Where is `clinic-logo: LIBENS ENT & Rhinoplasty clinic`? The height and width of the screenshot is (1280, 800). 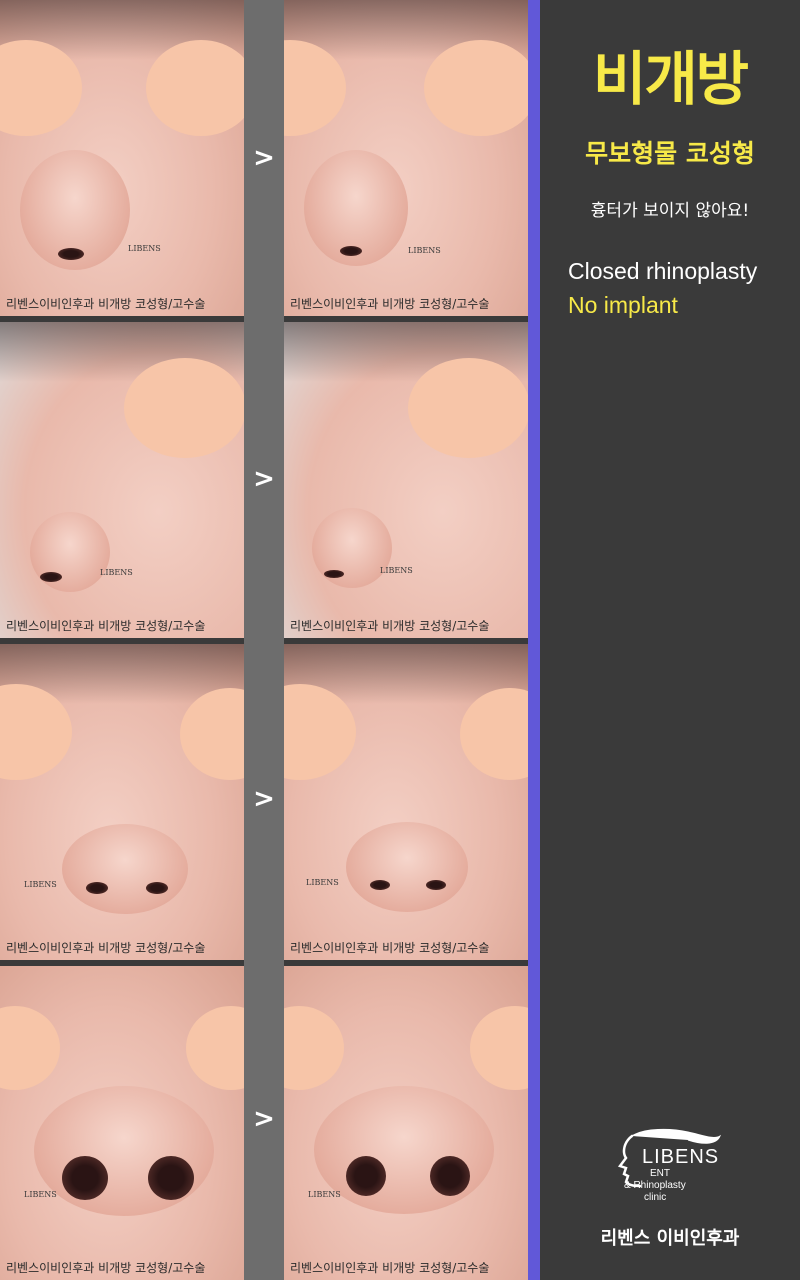 clinic-logo: LIBENS ENT & Rhinoplasty clinic is located at coordinates (674, 1166).